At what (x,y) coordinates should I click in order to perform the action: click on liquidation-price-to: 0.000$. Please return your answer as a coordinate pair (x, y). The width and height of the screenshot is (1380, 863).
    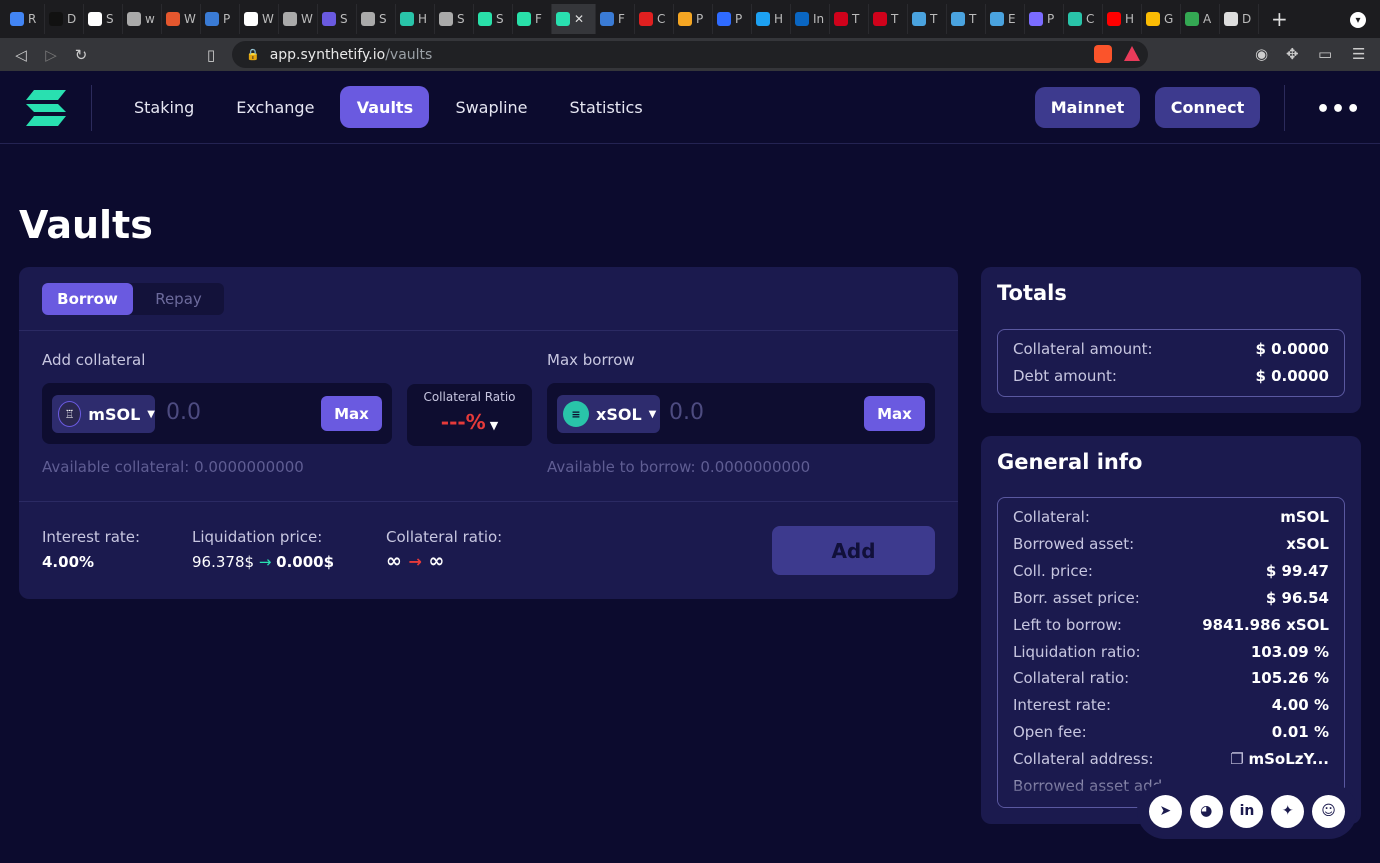
    Looking at the image, I should click on (305, 562).